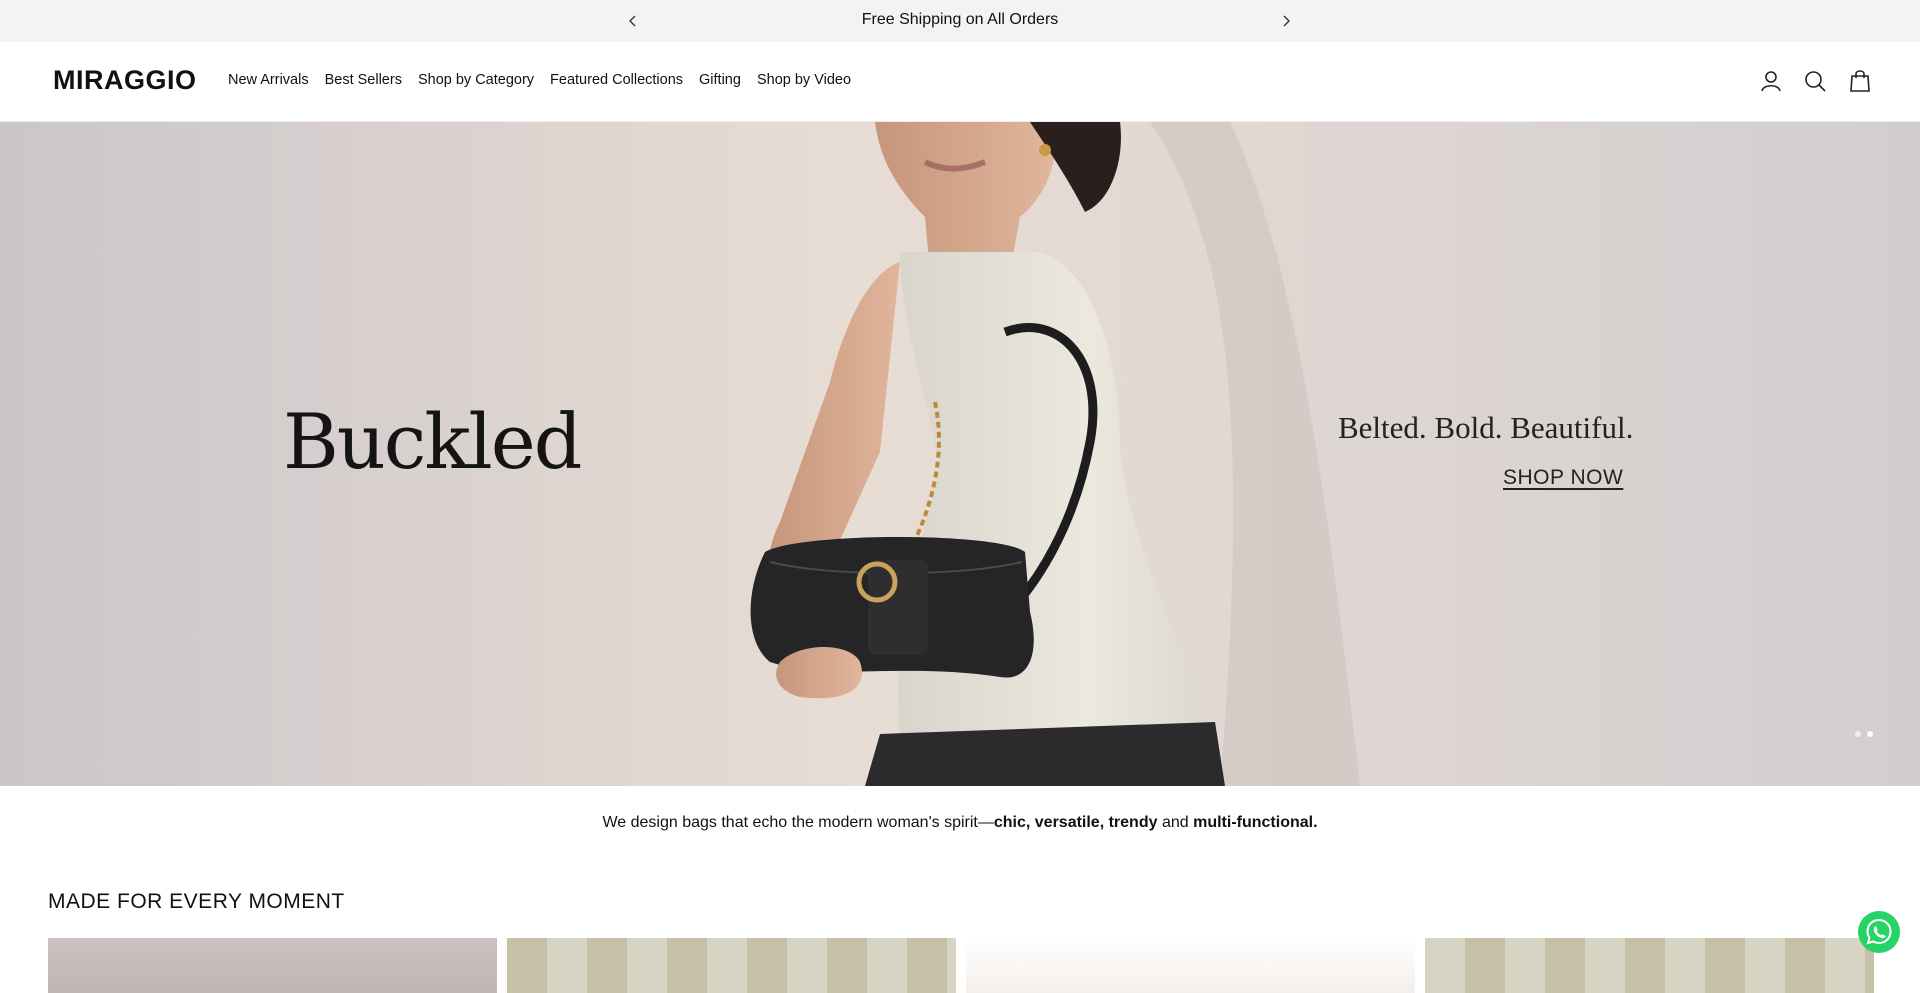  I want to click on whatsapp-chat-button, so click(1879, 932).